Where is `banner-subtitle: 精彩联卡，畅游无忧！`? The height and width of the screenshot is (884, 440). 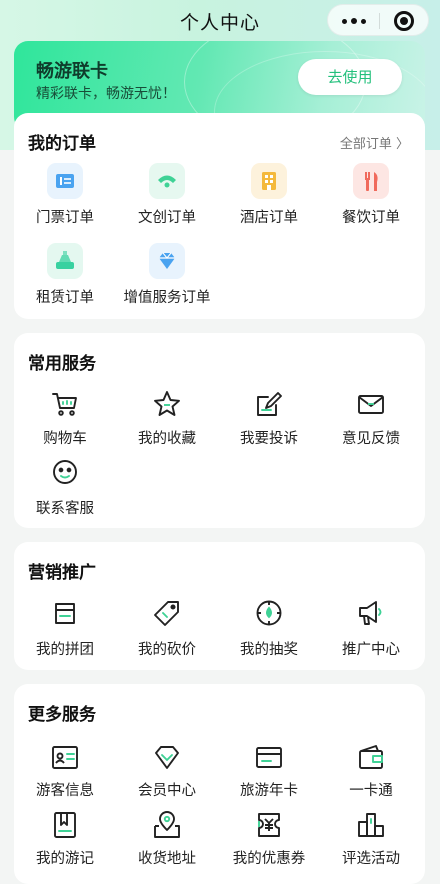 banner-subtitle: 精彩联卡，畅游无忧！ is located at coordinates (106, 94).